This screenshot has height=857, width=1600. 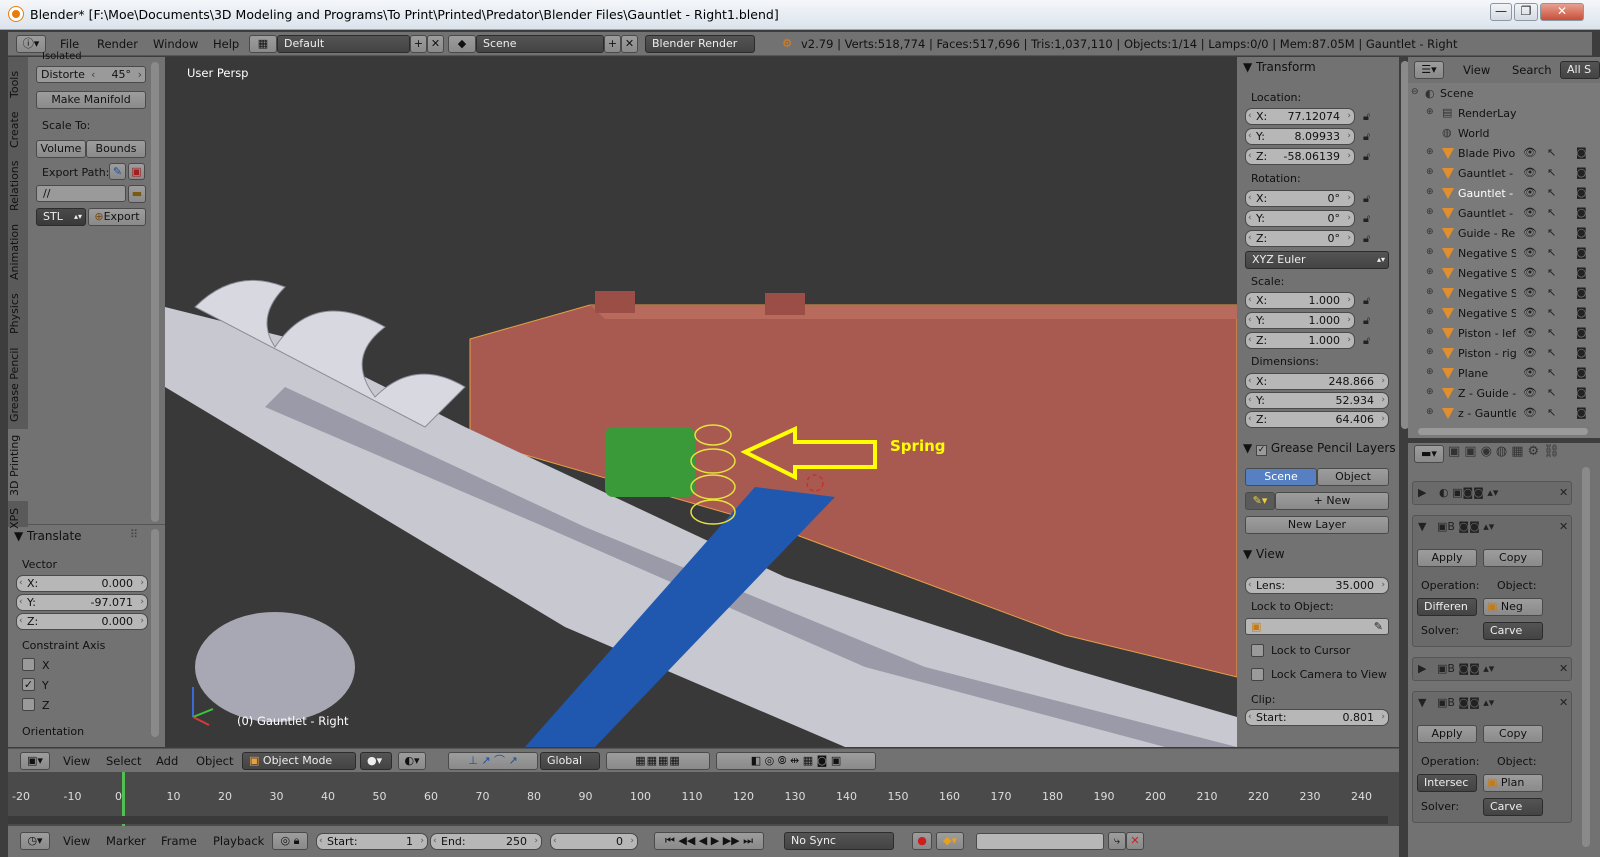 What do you see at coordinates (418, 44) in the screenshot?
I see `add-layout-button: +` at bounding box center [418, 44].